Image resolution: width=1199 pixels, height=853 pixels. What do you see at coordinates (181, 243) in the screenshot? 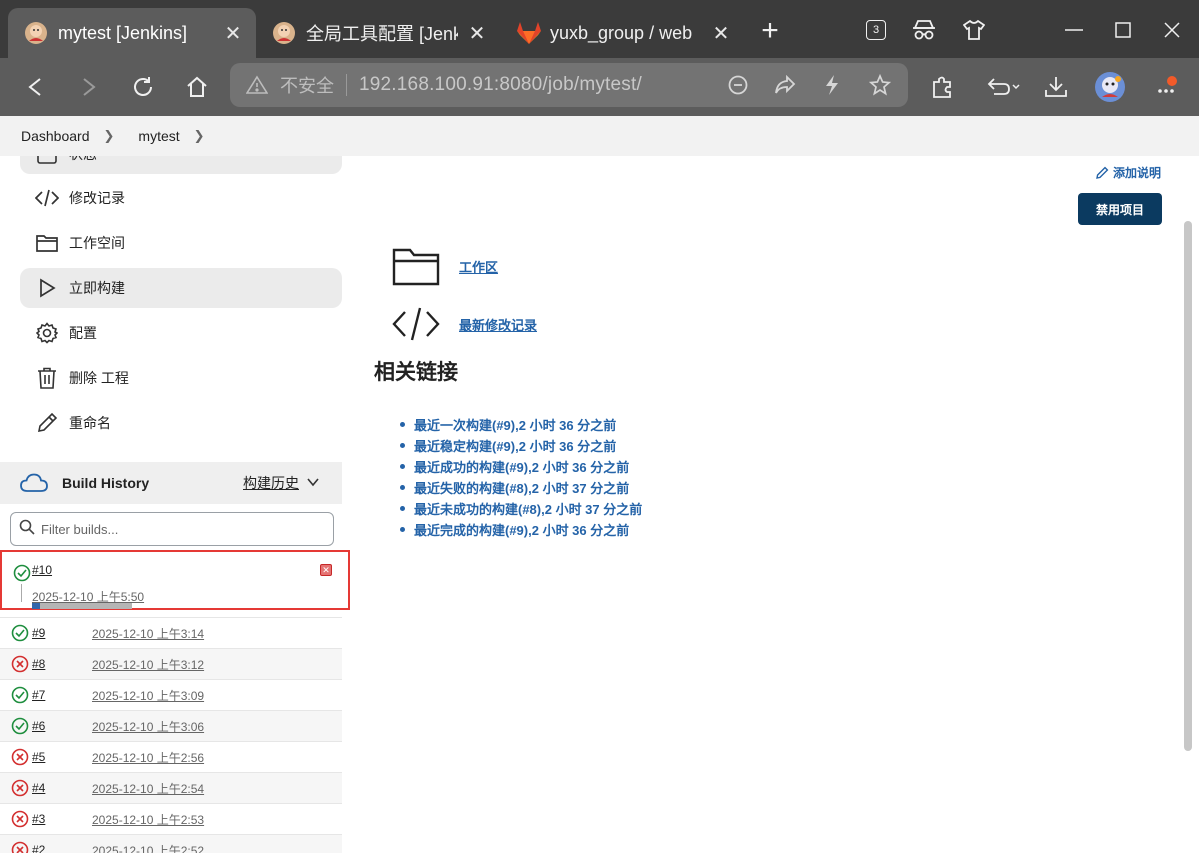
I see `sidebar-item-workspace: 工作空间` at bounding box center [181, 243].